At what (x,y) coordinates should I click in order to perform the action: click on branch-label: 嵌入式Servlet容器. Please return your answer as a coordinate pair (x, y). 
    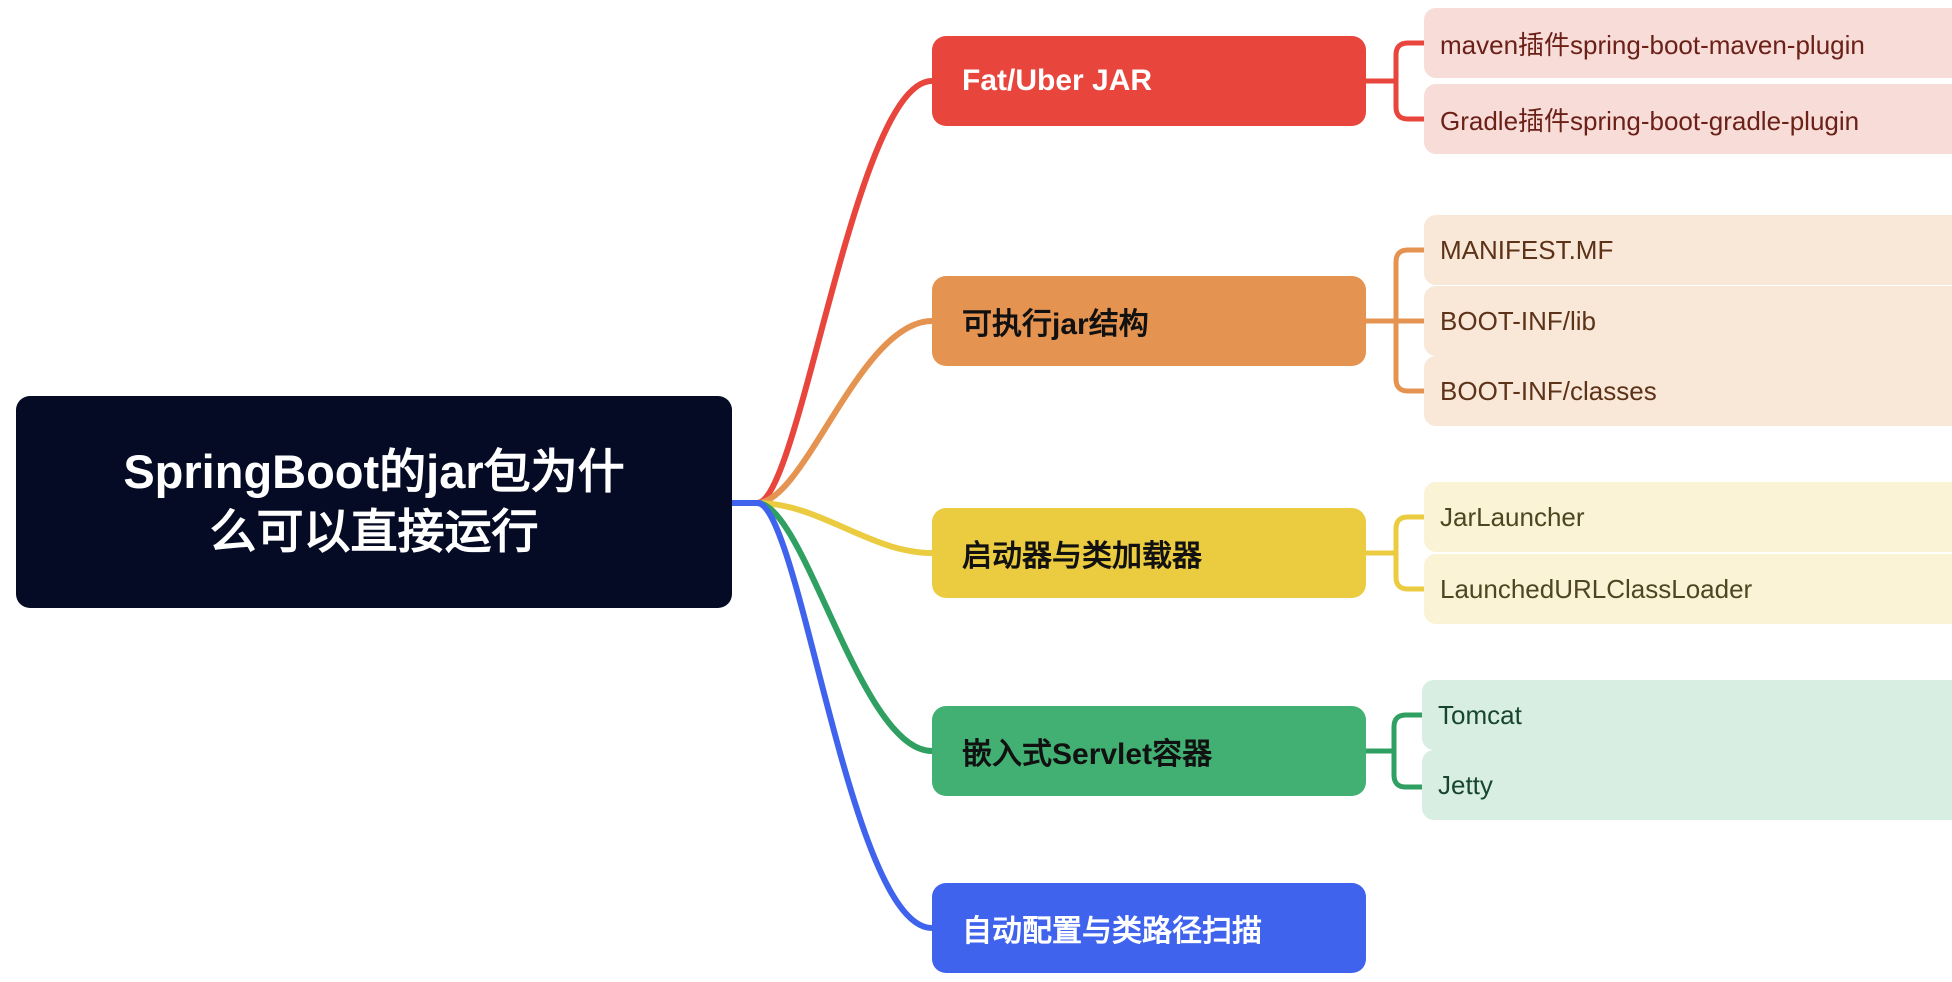
    Looking at the image, I should click on (1087, 754).